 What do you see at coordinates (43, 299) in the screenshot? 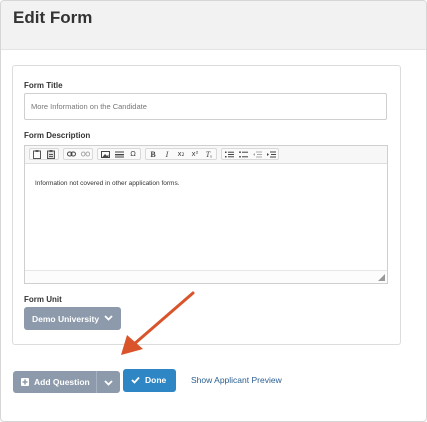
I see `form-unit-label: Form Unit` at bounding box center [43, 299].